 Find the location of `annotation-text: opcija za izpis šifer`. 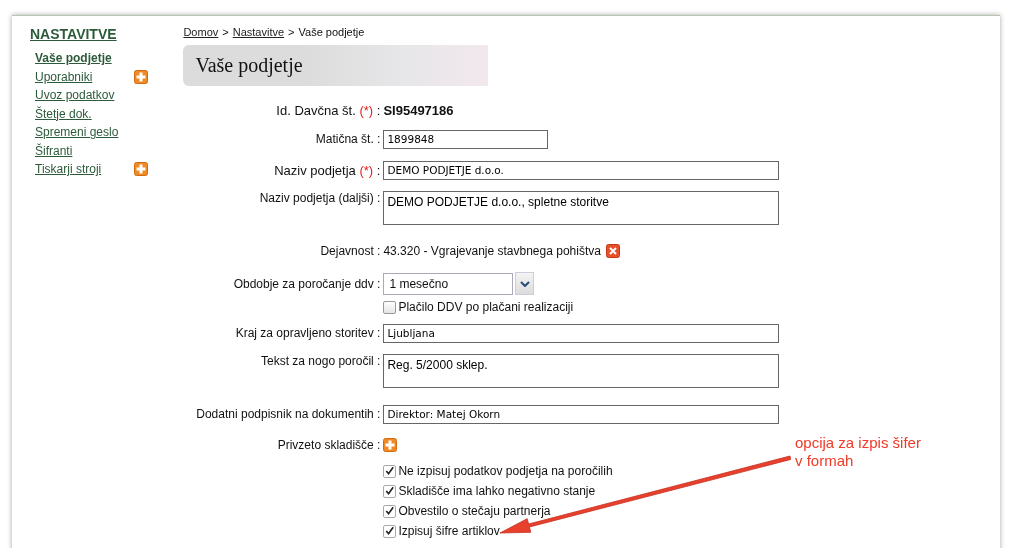

annotation-text: opcija za izpis šifer is located at coordinates (858, 443).